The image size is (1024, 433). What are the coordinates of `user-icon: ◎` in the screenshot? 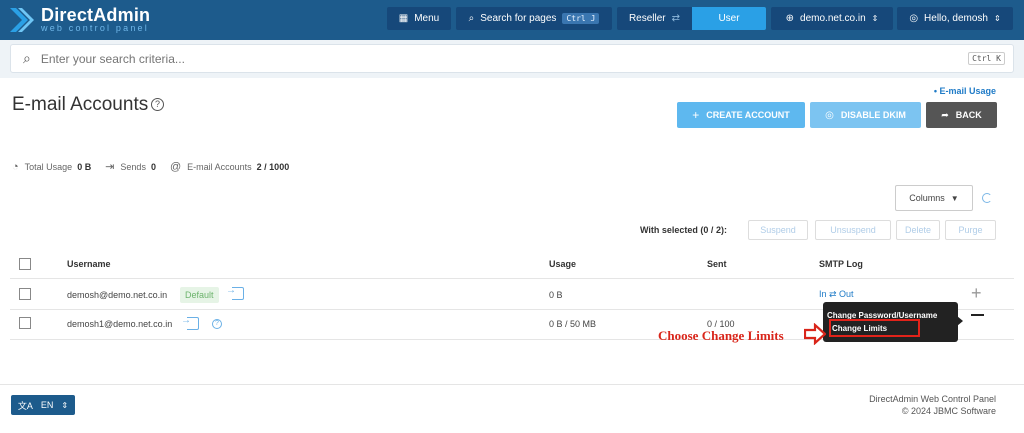 It's located at (914, 18).